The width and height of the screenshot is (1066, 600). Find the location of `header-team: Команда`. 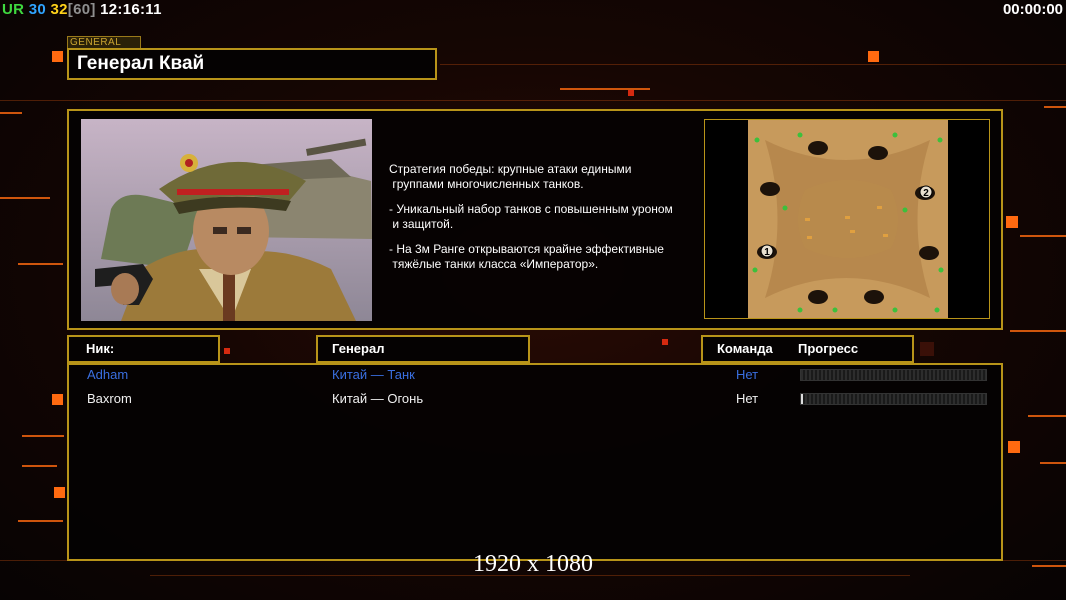

header-team: Команда is located at coordinates (745, 348).